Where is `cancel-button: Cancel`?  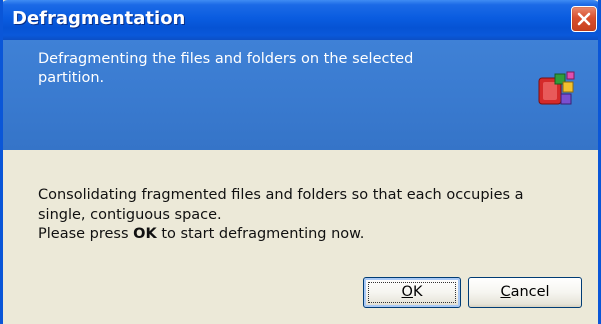
cancel-button: Cancel is located at coordinates (525, 292).